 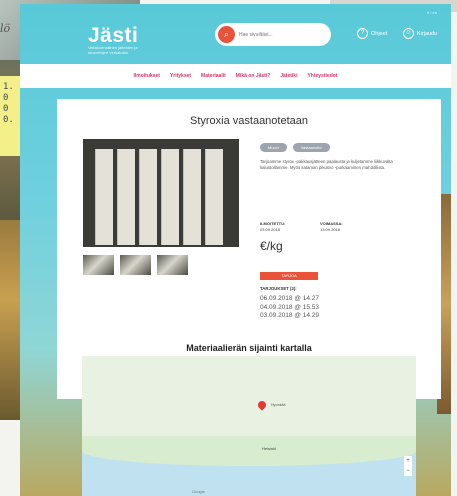 I want to click on search-bar: ⌕, so click(x=273, y=34).